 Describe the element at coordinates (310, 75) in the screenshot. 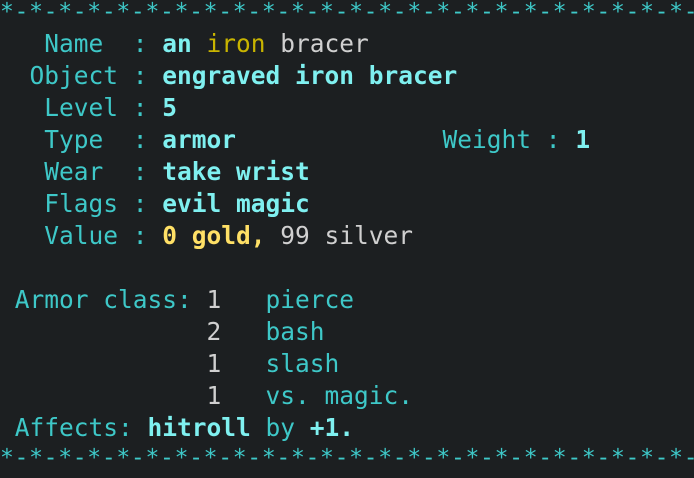

I see `row-value: engraved iron bracer` at that location.